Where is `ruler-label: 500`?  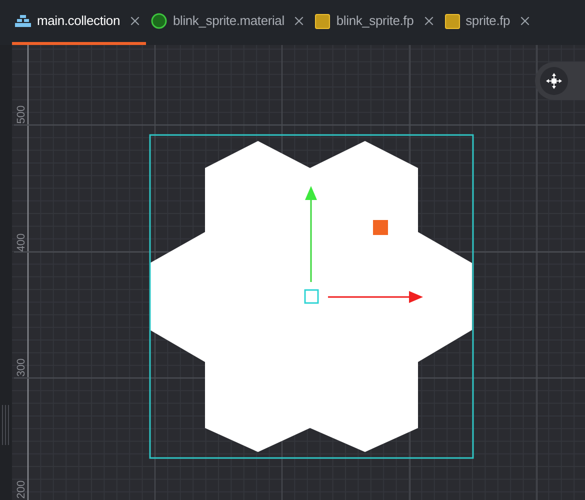 ruler-label: 500 is located at coordinates (22, 115).